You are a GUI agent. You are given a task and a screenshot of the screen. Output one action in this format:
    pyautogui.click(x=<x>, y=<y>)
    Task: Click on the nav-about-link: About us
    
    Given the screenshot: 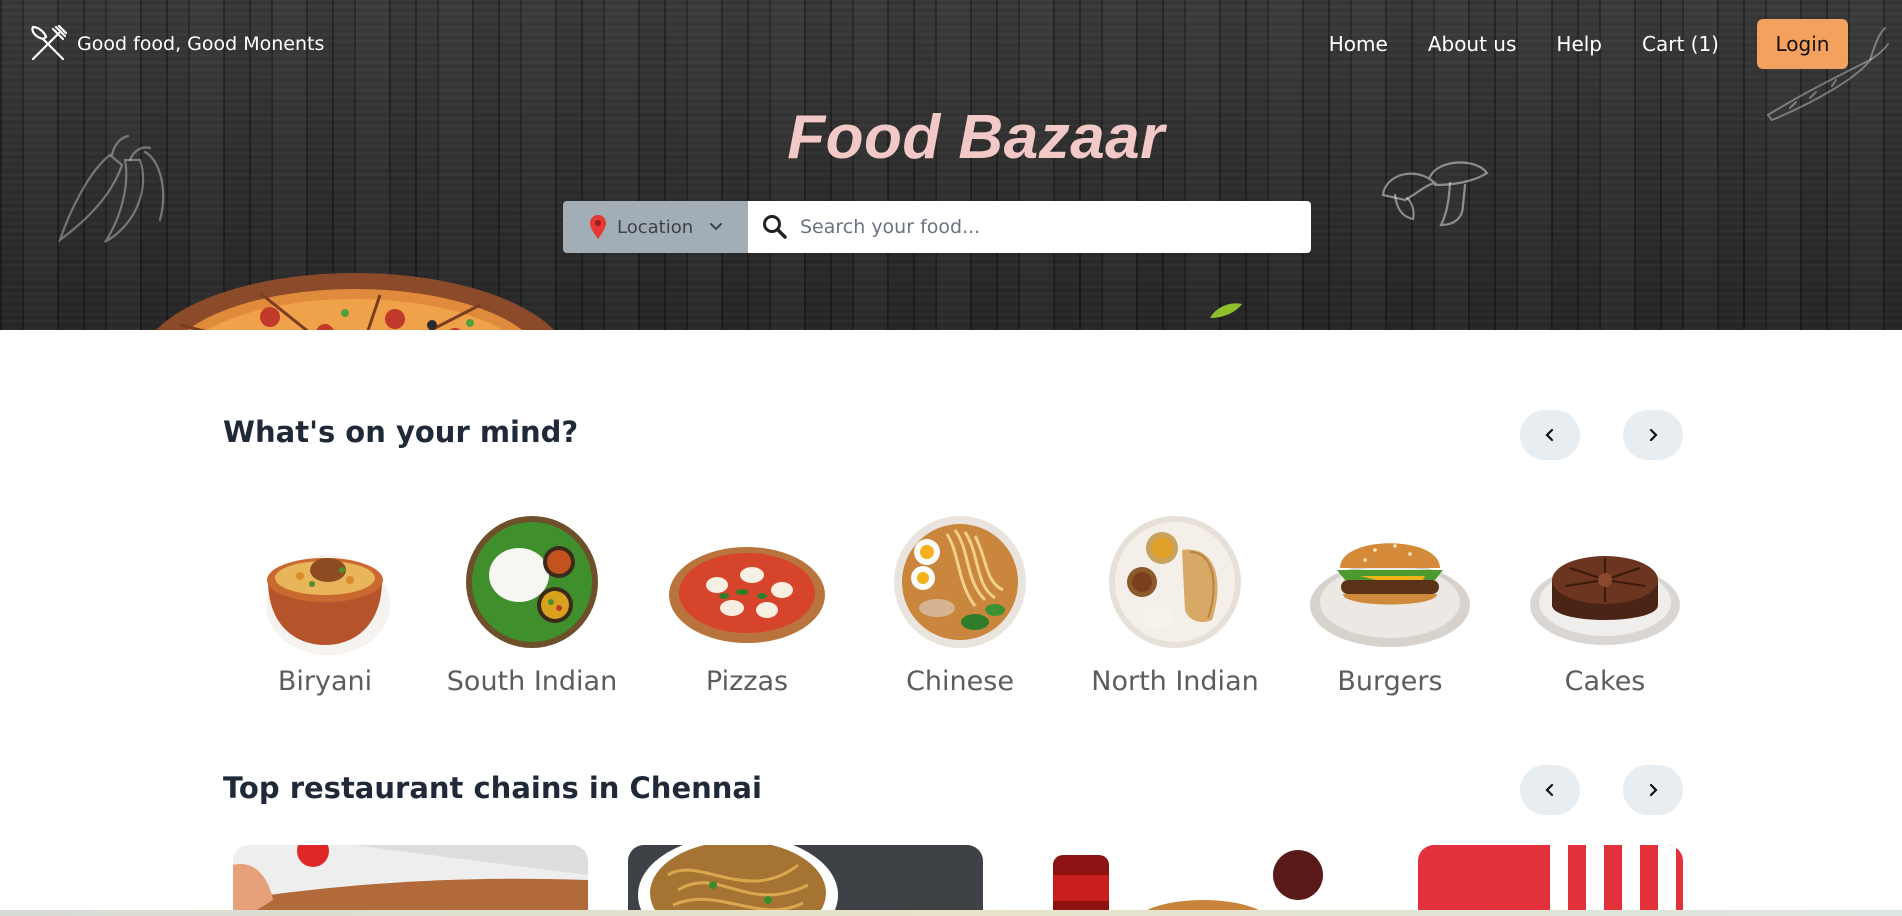 What is the action you would take?
    pyautogui.click(x=1472, y=44)
    